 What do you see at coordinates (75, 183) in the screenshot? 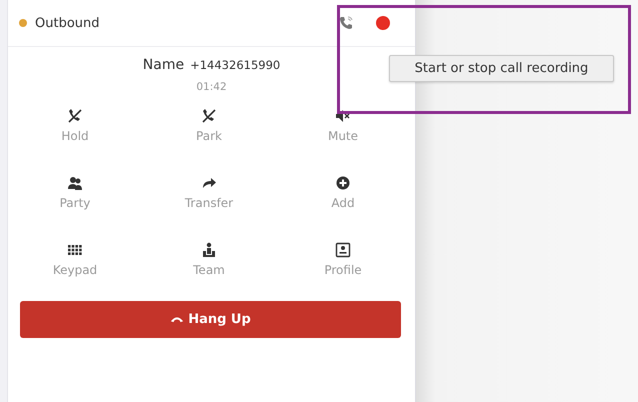
I see `people-icon` at bounding box center [75, 183].